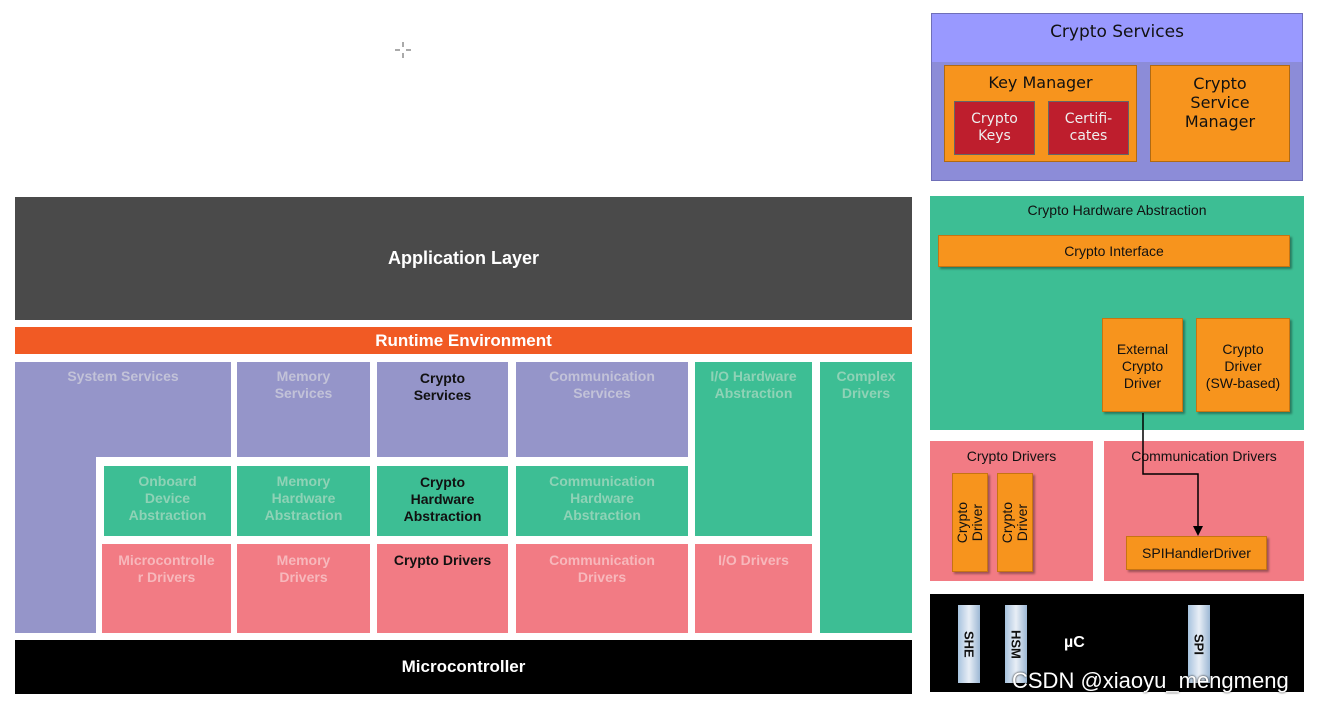  What do you see at coordinates (166, 588) in the screenshot?
I see `microcontroller-drivers: Microcontrolle r Drivers` at bounding box center [166, 588].